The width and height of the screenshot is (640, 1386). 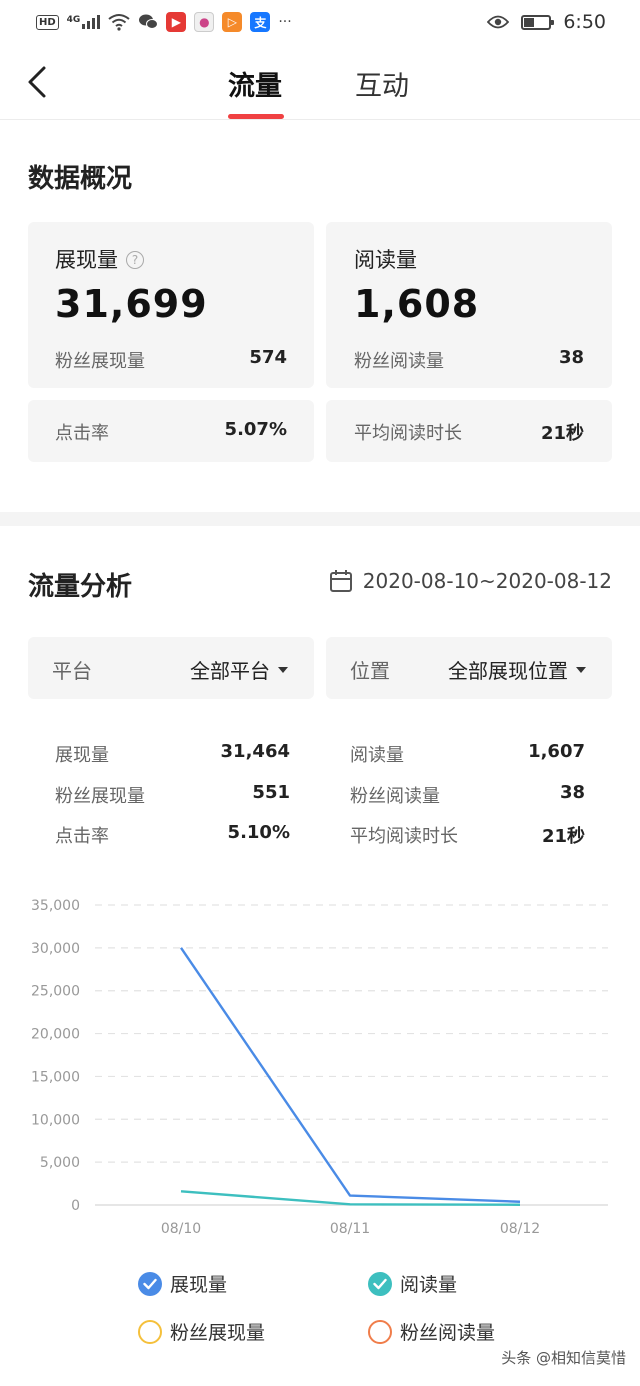 I want to click on y-tick-label: 15,000, so click(x=55, y=1077).